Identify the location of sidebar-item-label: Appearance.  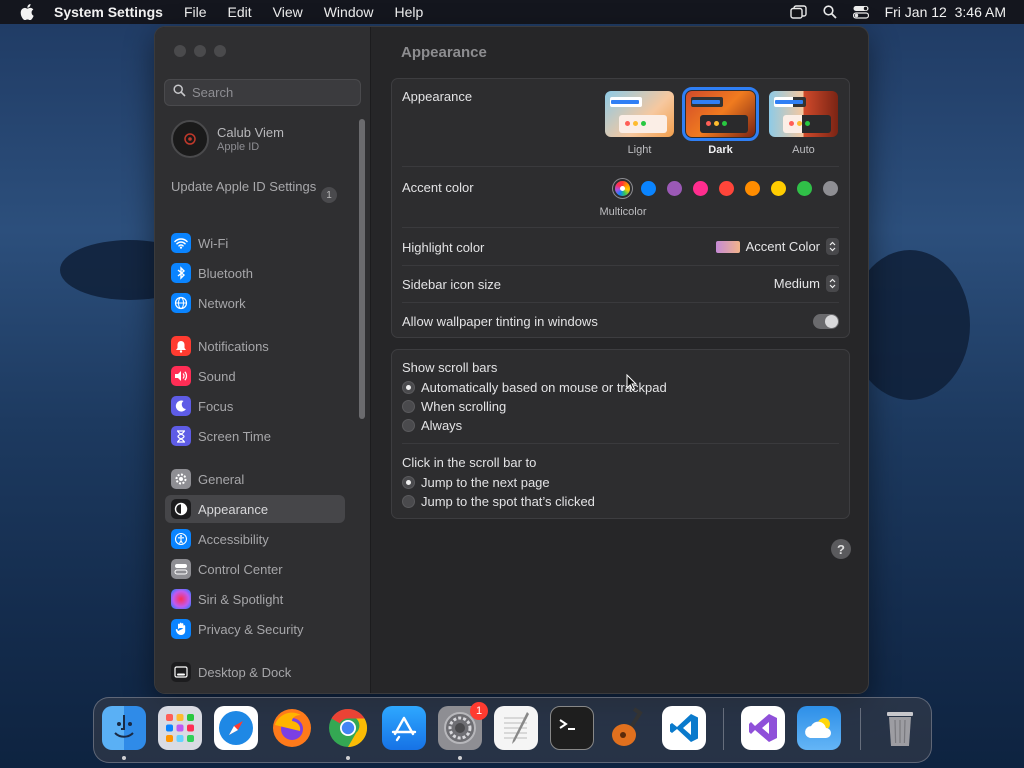
(233, 509).